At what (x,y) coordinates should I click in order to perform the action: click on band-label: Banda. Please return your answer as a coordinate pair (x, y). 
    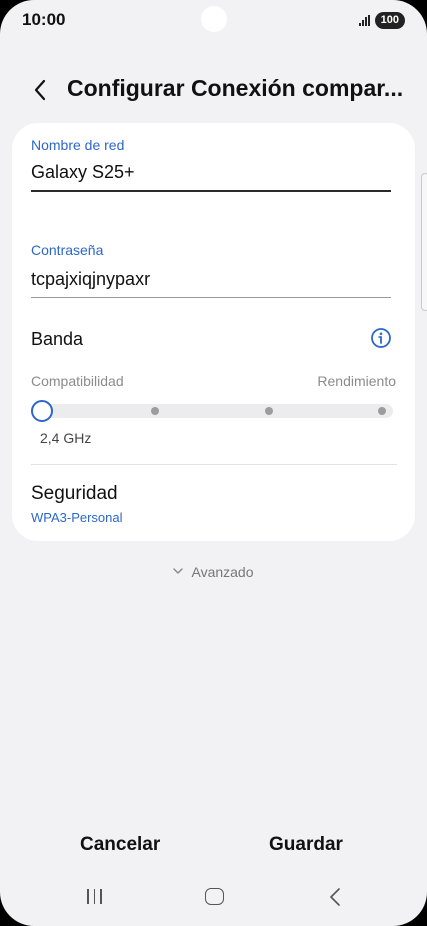
    Looking at the image, I should click on (57, 339).